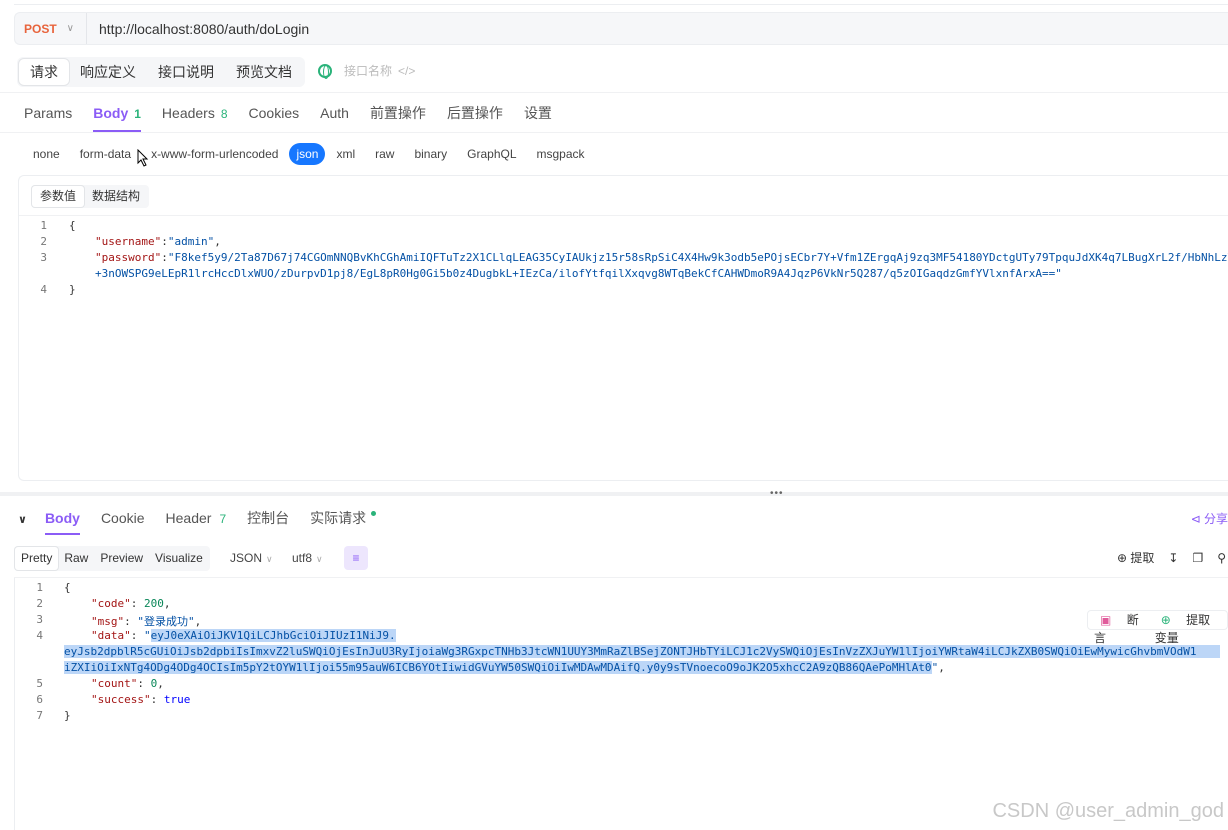 This screenshot has height=830, width=1228. What do you see at coordinates (1106, 620) in the screenshot?
I see `assert-icon: ▣` at bounding box center [1106, 620].